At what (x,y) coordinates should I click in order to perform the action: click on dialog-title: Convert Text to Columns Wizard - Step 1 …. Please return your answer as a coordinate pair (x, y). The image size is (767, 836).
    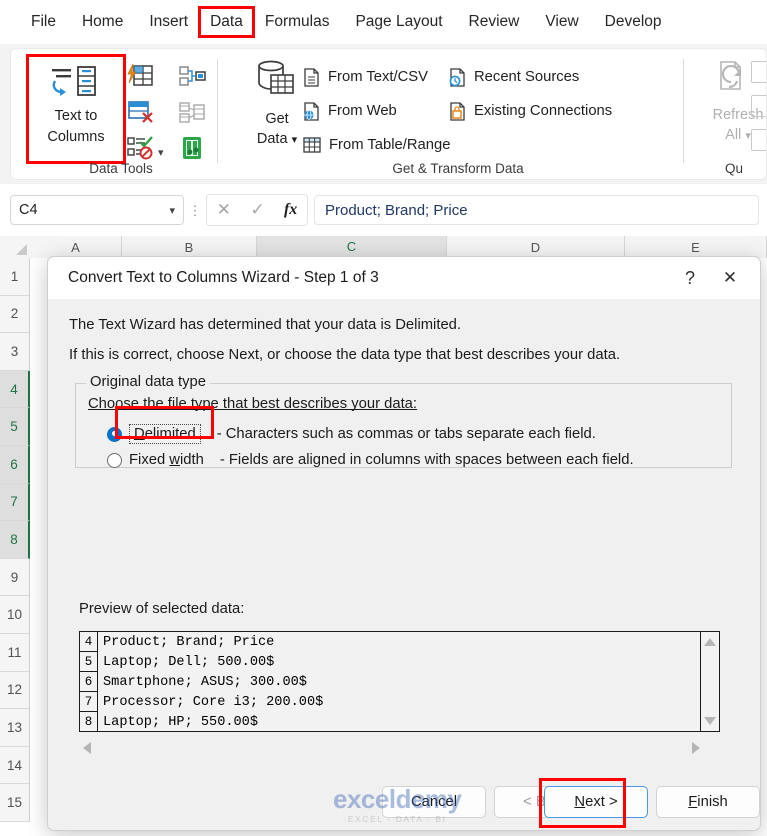
    Looking at the image, I should click on (223, 277).